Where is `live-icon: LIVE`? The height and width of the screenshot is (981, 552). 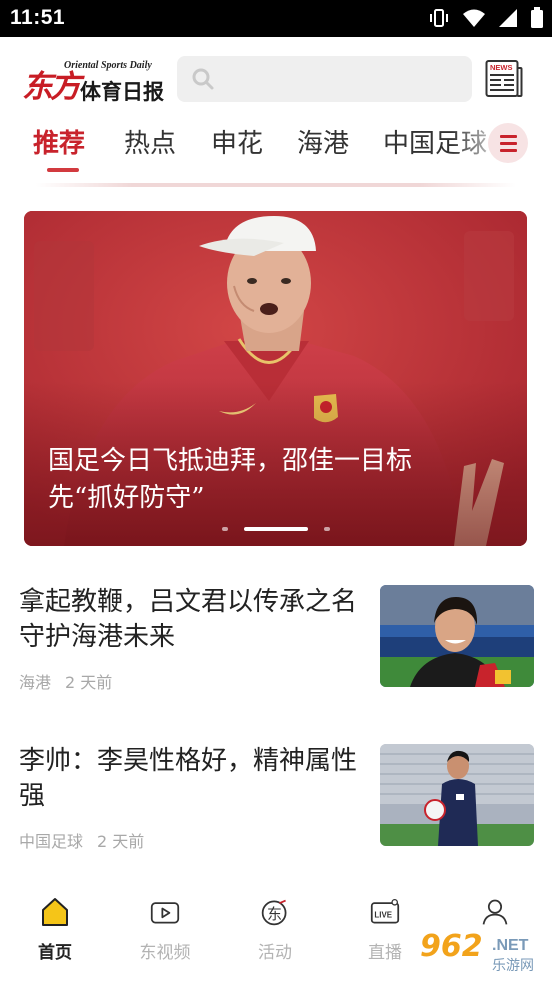
live-icon: LIVE is located at coordinates (385, 911).